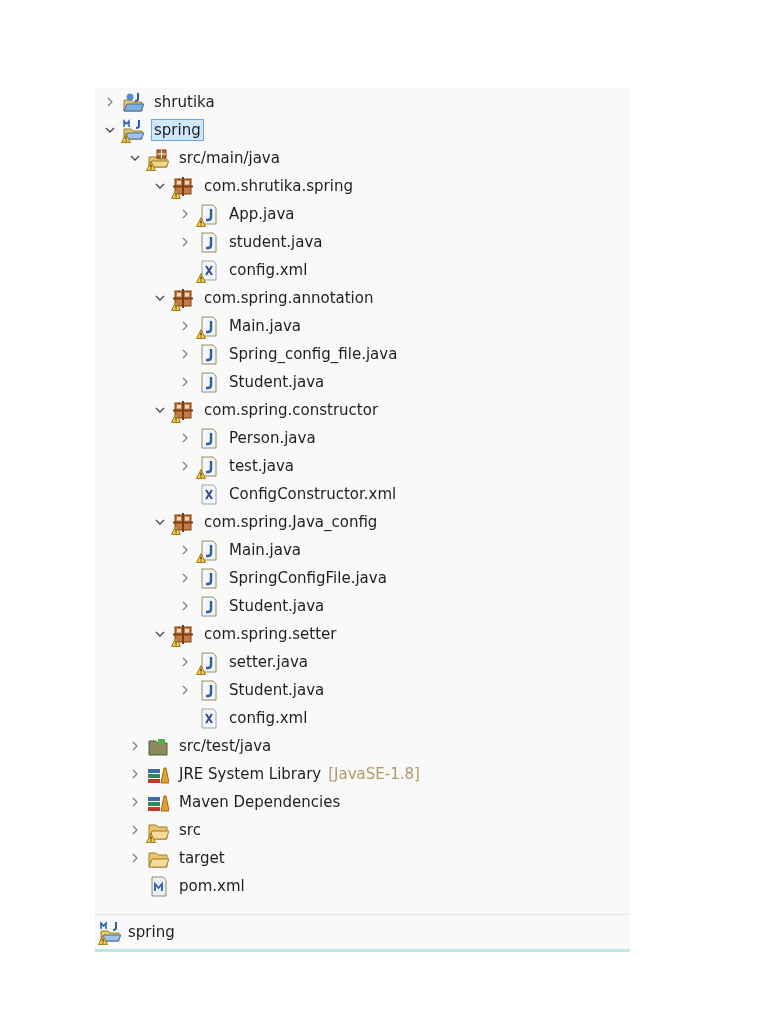 This screenshot has height=1024, width=768. I want to click on tree-item: SpringConfigFile.java, so click(308, 578).